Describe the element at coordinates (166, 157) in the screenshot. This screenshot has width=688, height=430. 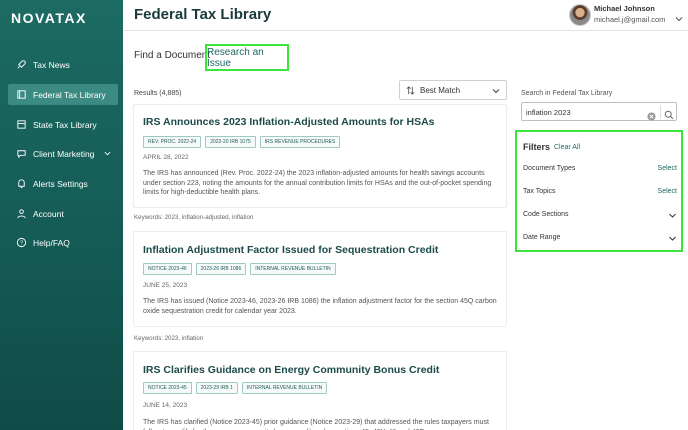
I see `result-date: APRIL 28, 2022` at that location.